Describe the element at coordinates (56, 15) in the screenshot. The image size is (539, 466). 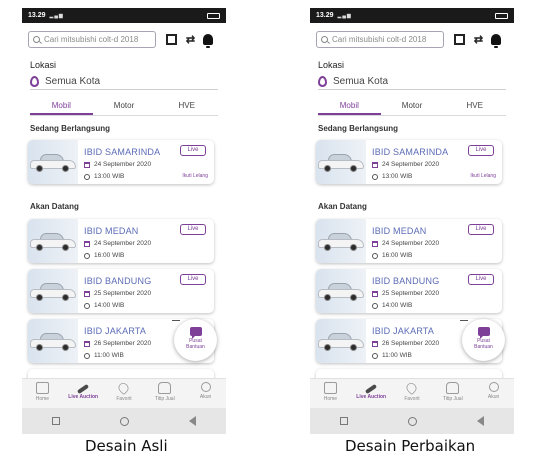
I see `signal-icon: ▂▄▆` at that location.